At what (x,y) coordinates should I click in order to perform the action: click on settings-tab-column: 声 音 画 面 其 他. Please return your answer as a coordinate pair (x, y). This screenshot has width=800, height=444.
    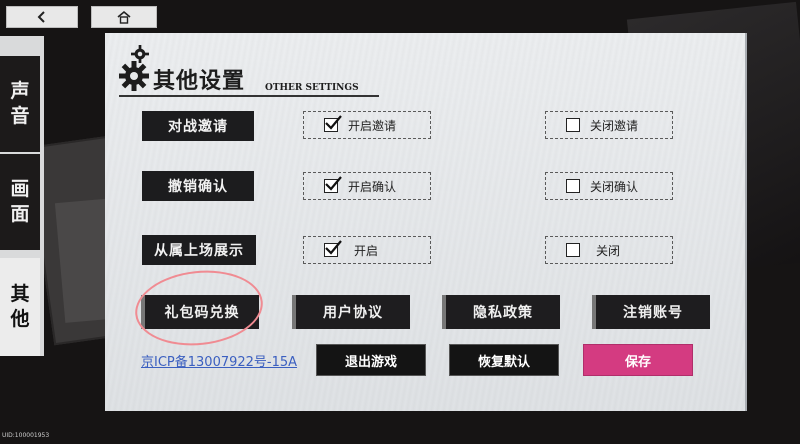
    Looking at the image, I should click on (24, 196).